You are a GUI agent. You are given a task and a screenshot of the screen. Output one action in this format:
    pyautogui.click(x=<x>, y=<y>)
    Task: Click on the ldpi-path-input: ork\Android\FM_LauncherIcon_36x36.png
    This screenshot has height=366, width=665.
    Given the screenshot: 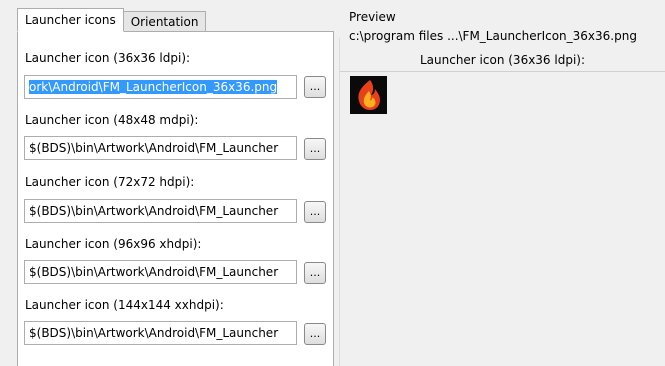 What is the action you would take?
    pyautogui.click(x=160, y=87)
    